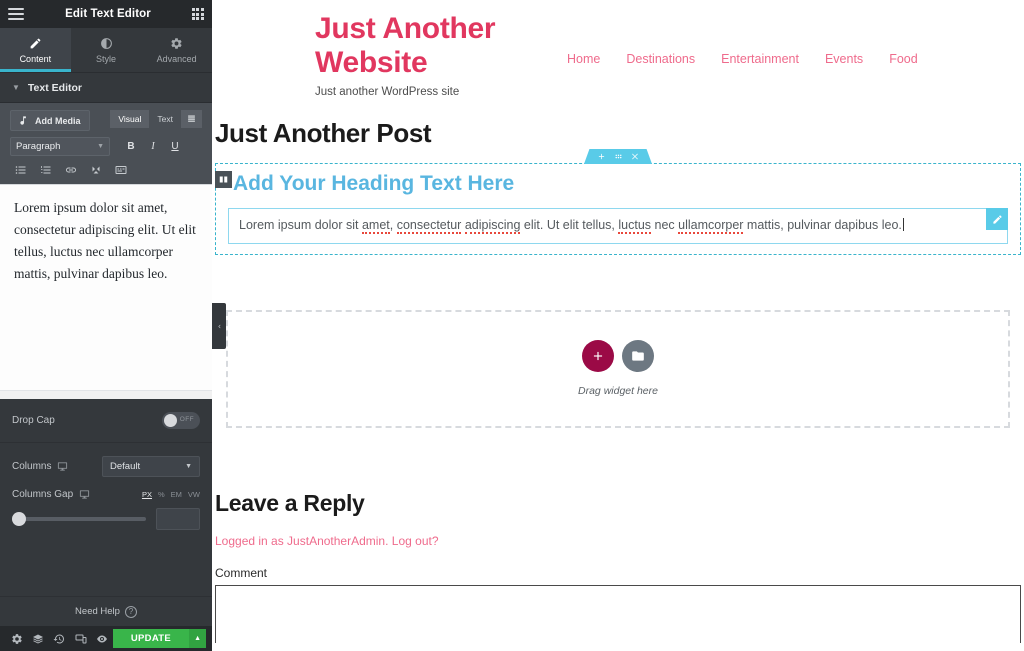 Image resolution: width=1024 pixels, height=651 pixels. I want to click on tab-text: Text, so click(165, 119).